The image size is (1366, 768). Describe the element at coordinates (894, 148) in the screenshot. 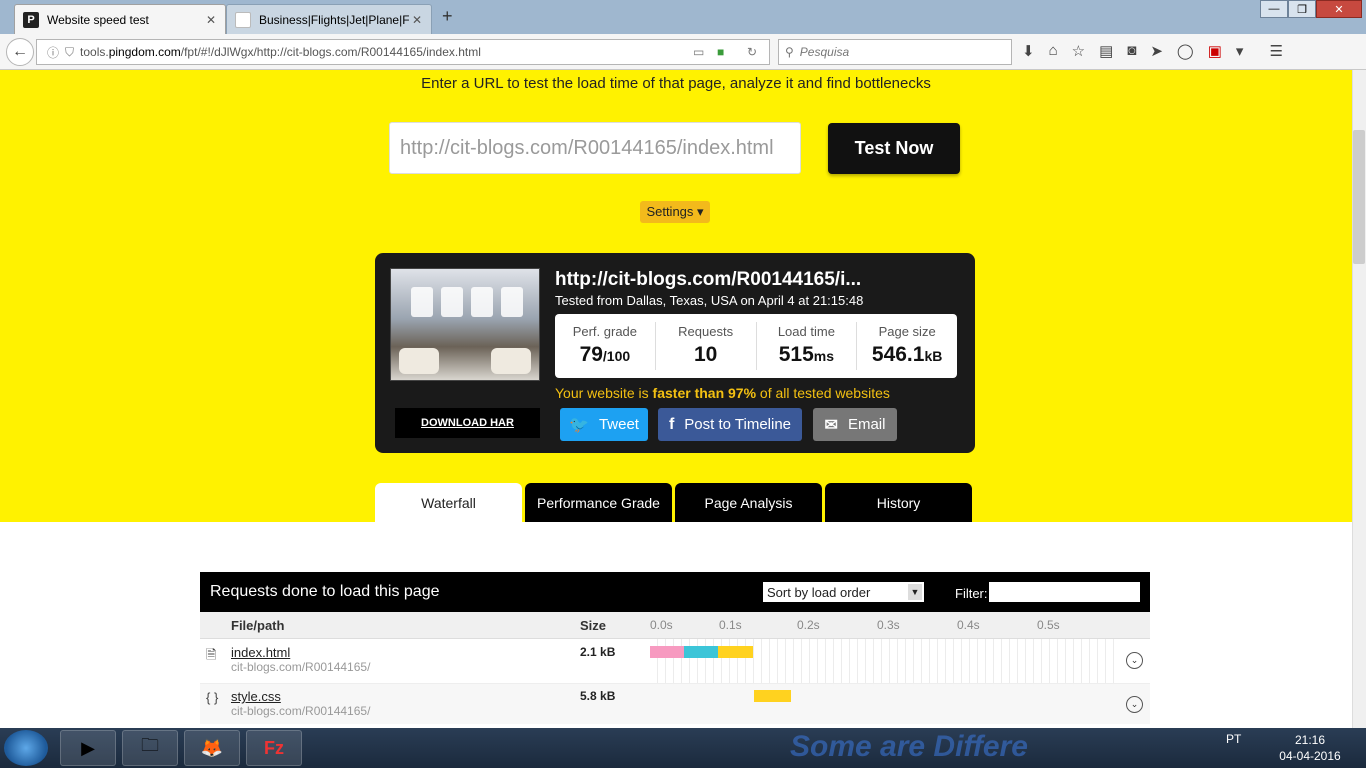

I see `test-now-button: Test Now` at that location.